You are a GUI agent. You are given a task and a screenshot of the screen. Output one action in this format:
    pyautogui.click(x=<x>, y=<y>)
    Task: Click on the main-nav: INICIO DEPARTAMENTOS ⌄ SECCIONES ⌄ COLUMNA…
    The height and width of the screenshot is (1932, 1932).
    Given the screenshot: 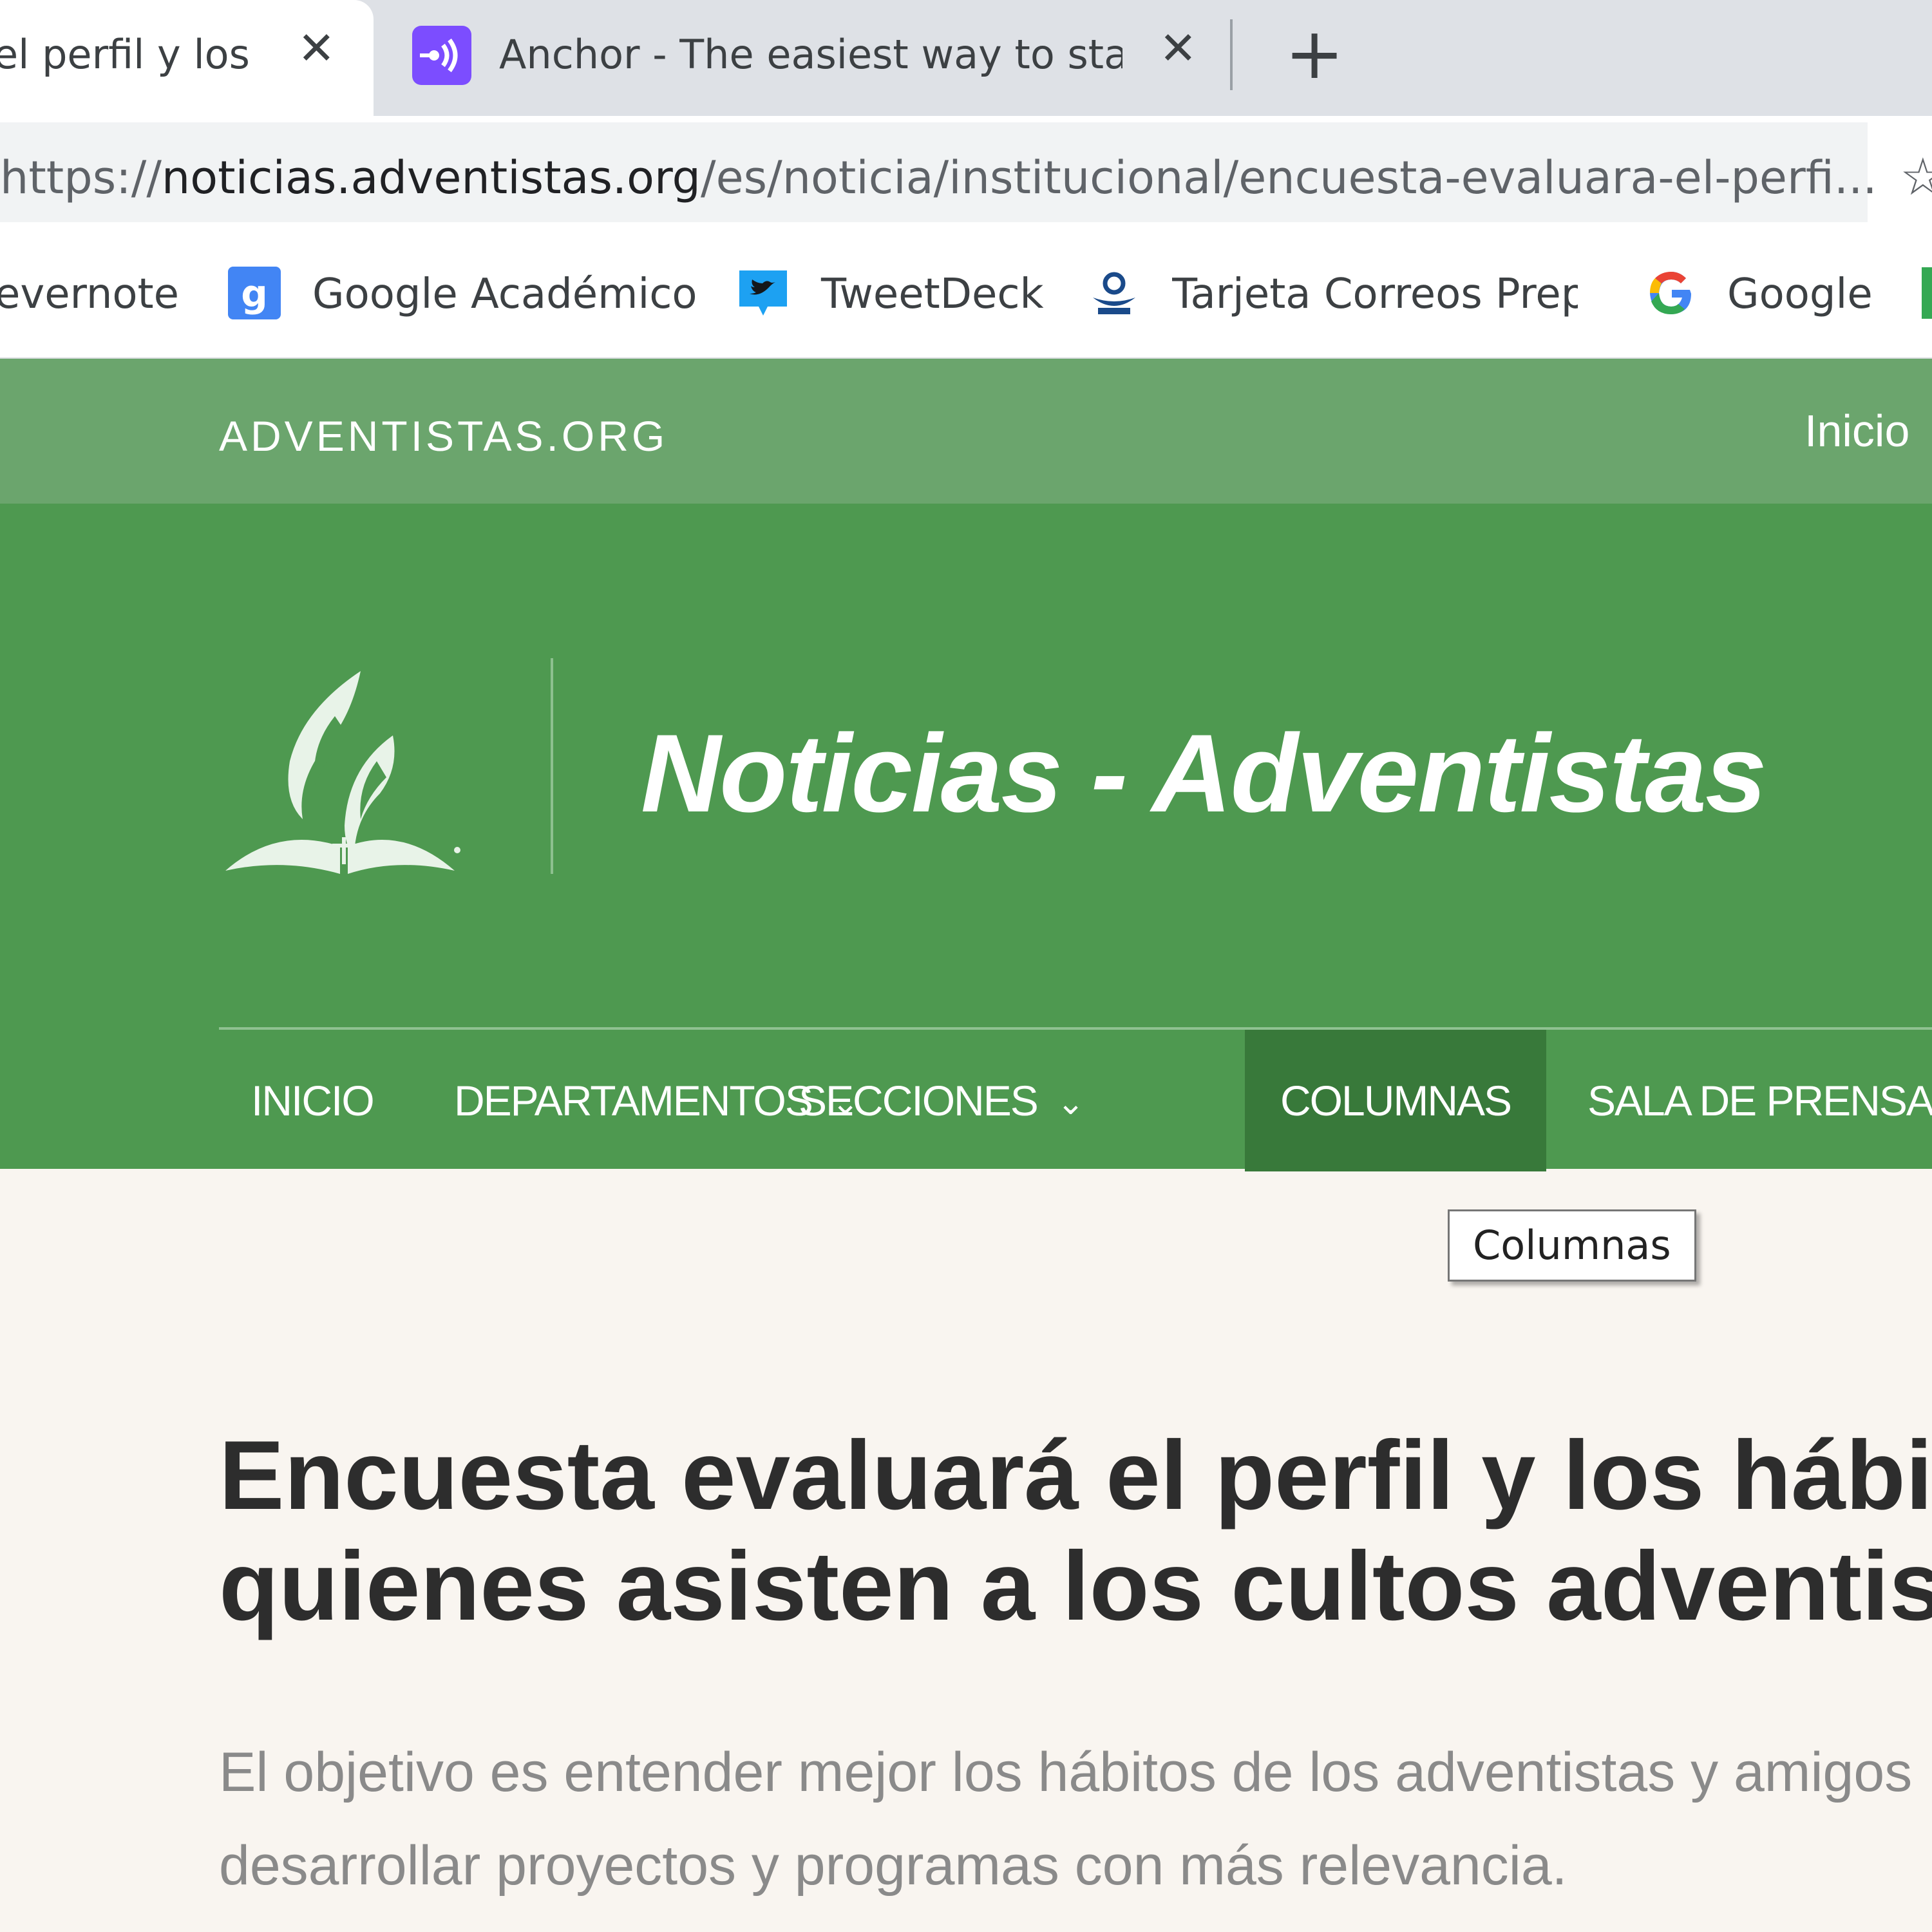 What is the action you would take?
    pyautogui.click(x=1075, y=1099)
    